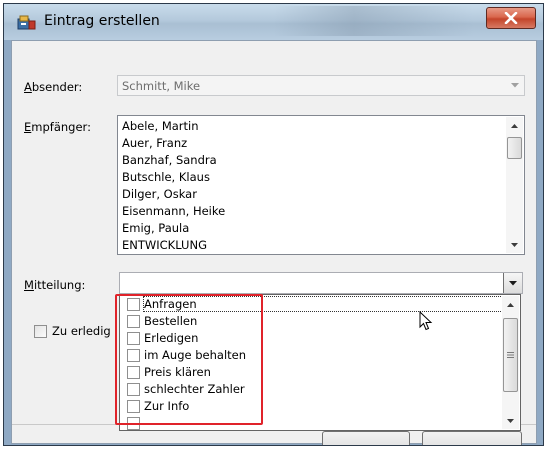 The image size is (547, 449). I want to click on list-item: ENTWICKLUNG, so click(164, 245).